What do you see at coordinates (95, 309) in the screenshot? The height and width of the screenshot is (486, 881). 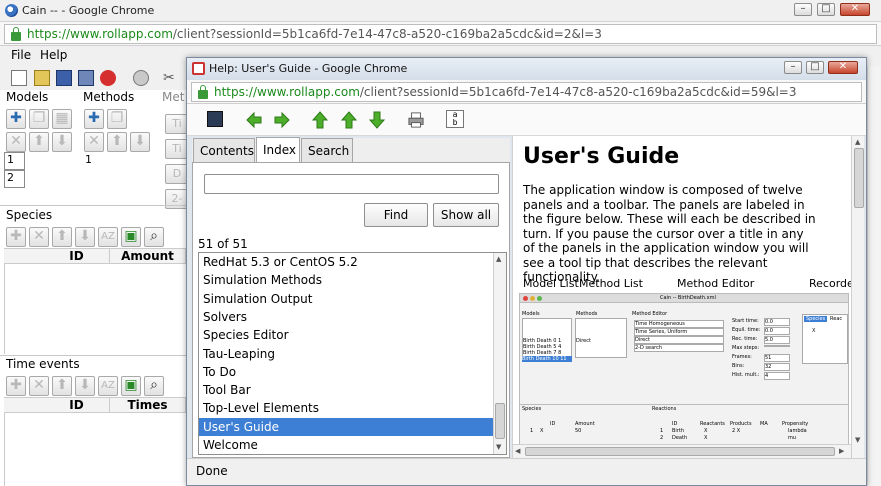 I see `species-table-body` at bounding box center [95, 309].